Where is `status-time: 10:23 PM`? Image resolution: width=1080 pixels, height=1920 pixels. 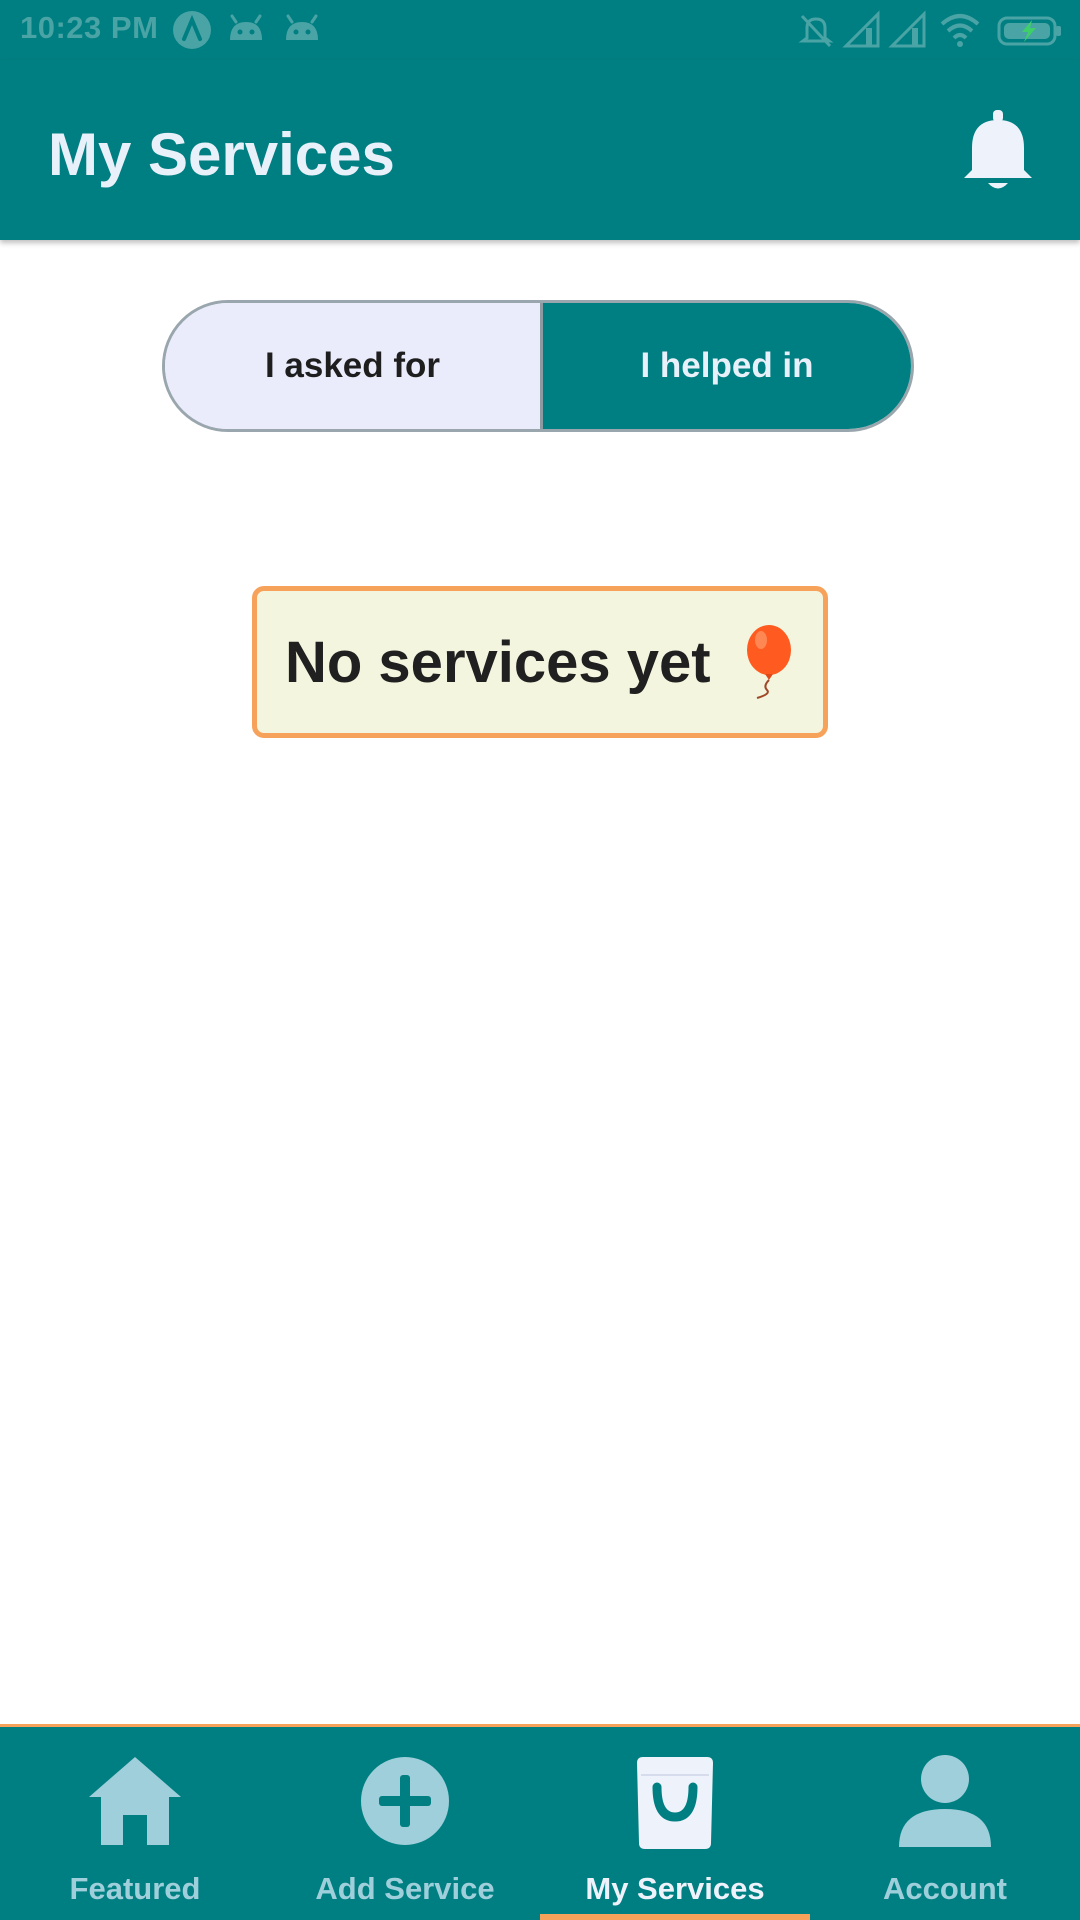 status-time: 10:23 PM is located at coordinates (89, 27).